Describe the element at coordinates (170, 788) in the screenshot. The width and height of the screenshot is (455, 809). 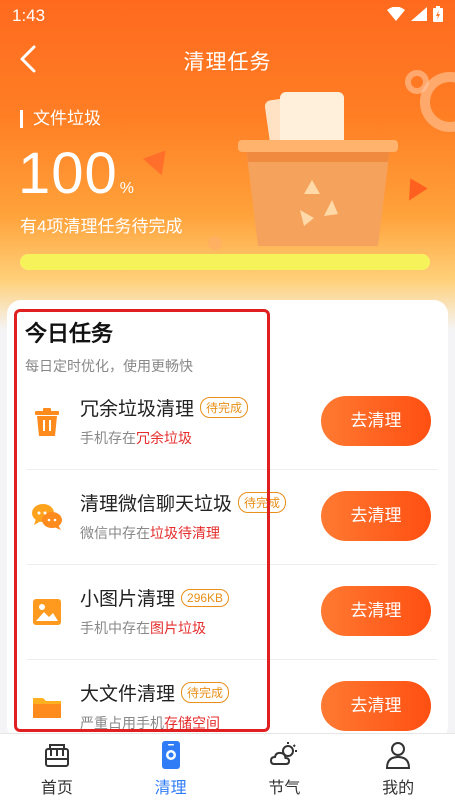
I see `tab-label: 清理` at that location.